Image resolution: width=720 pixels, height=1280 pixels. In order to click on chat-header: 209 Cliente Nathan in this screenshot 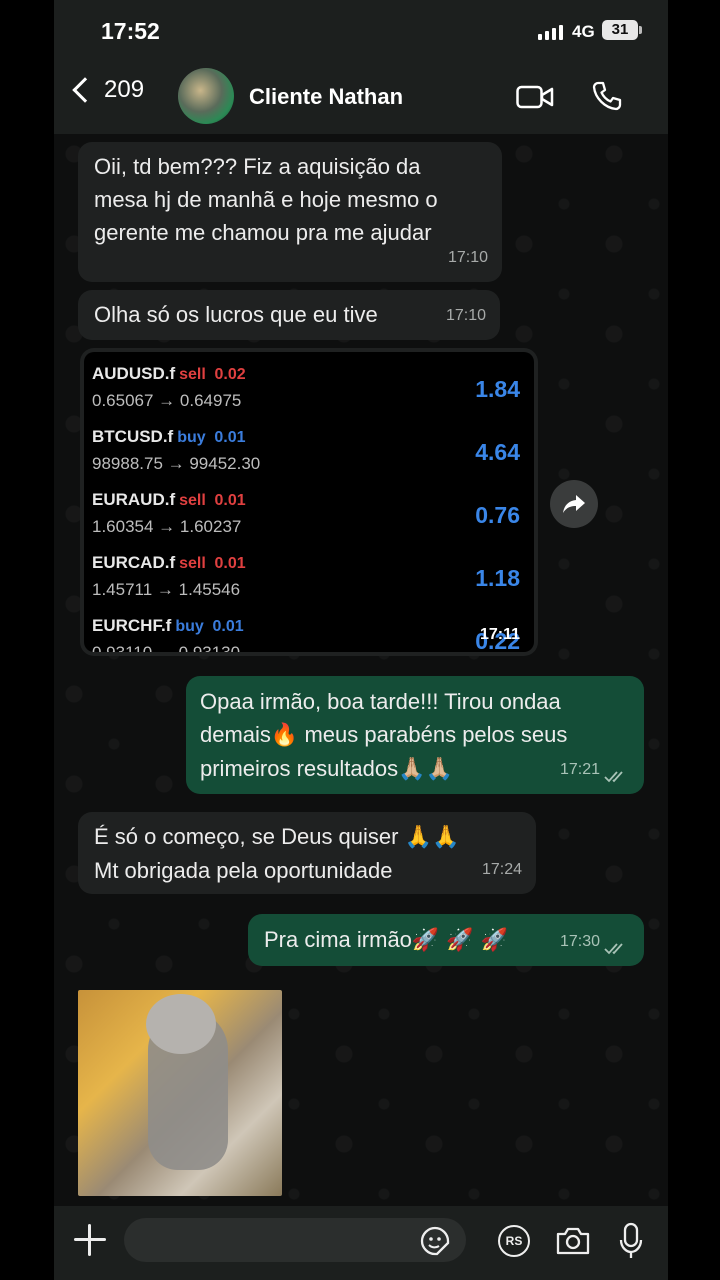, I will do `click(361, 98)`.